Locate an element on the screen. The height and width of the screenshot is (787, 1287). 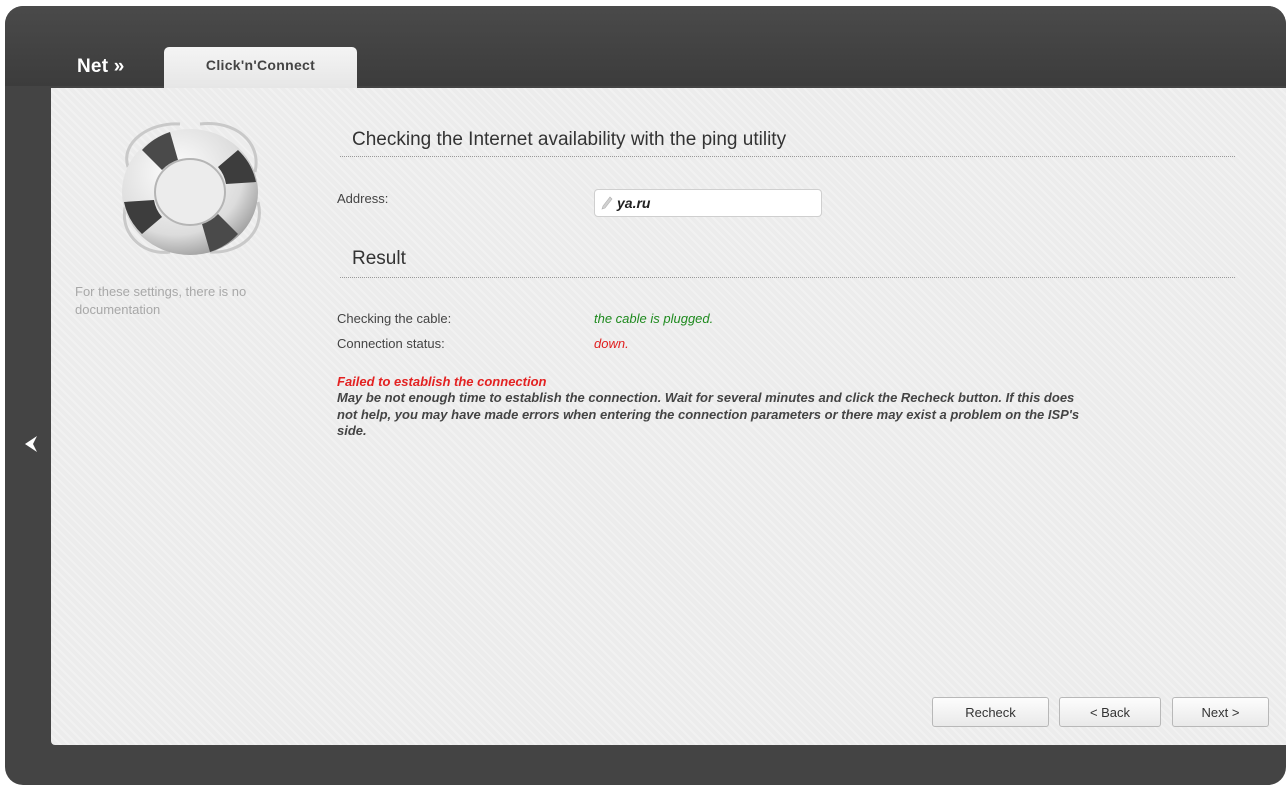
address-field: ya.ru is located at coordinates (708, 203).